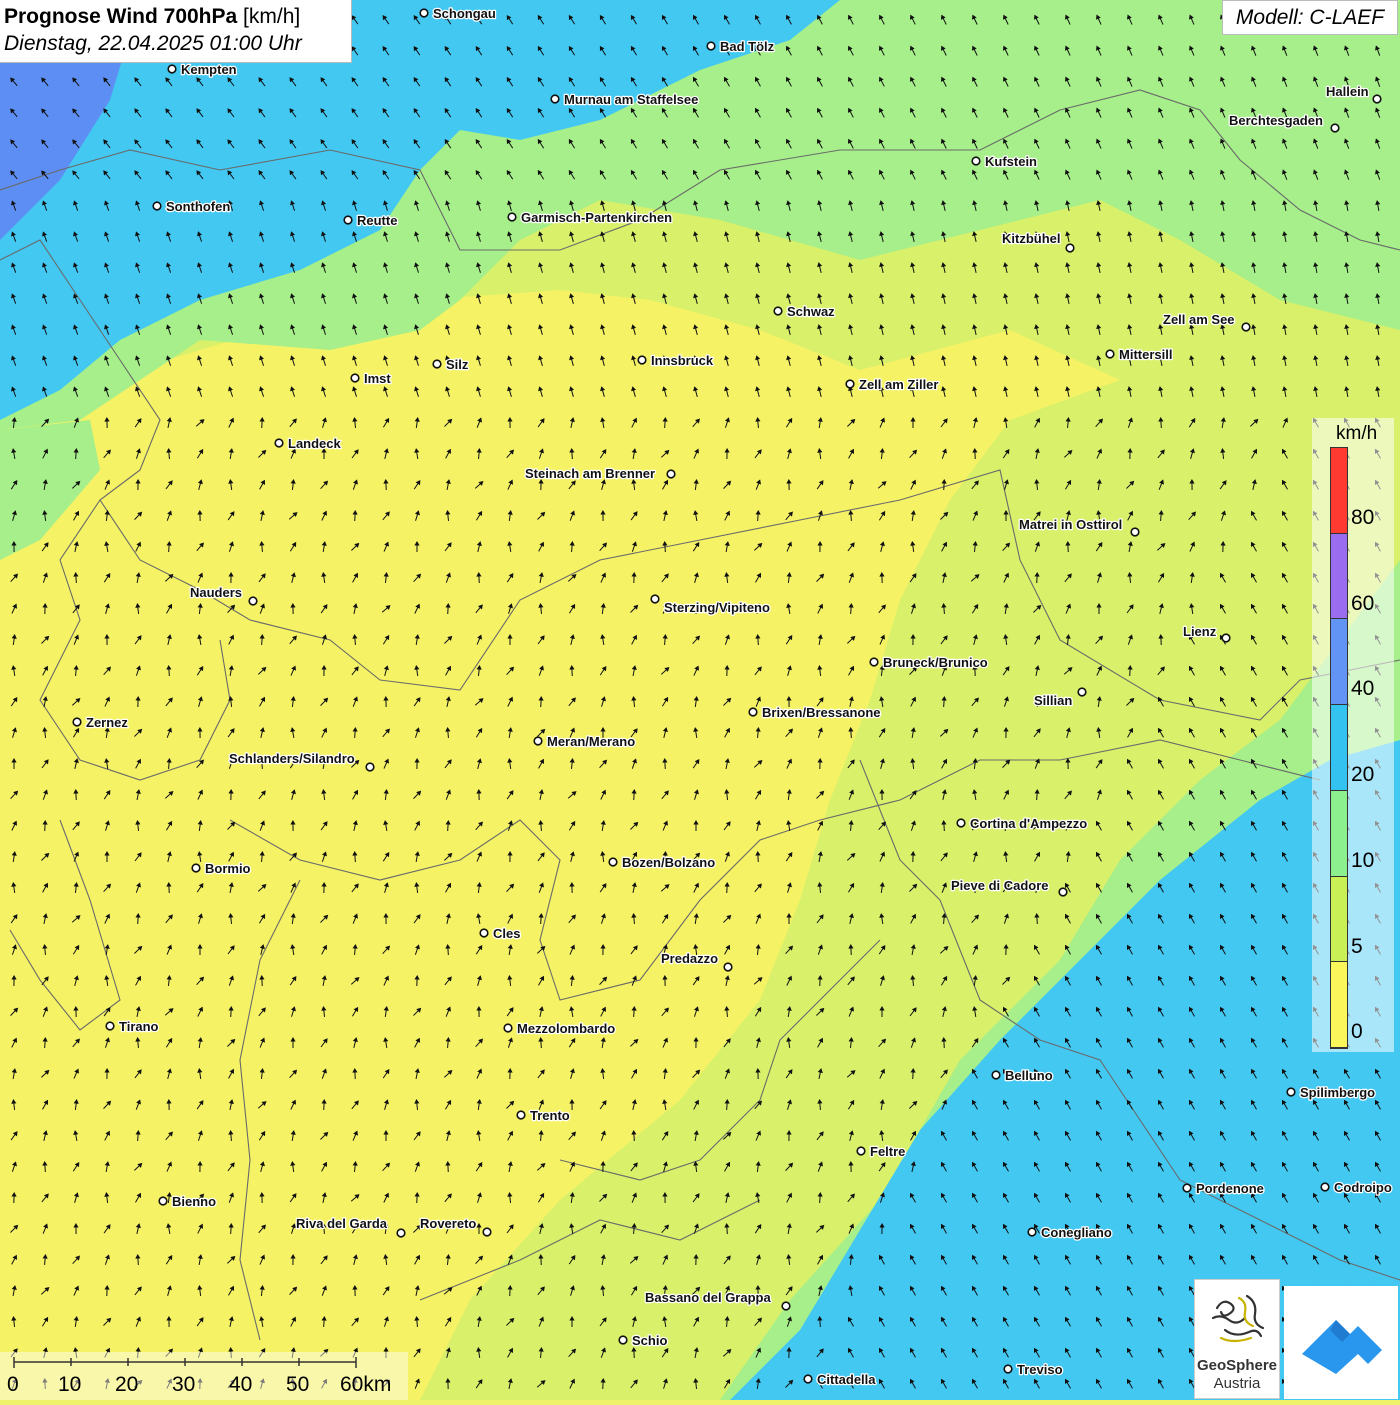 The height and width of the screenshot is (1405, 1400). What do you see at coordinates (1276, 120) in the screenshot?
I see `city-label: Berchtesgaden` at bounding box center [1276, 120].